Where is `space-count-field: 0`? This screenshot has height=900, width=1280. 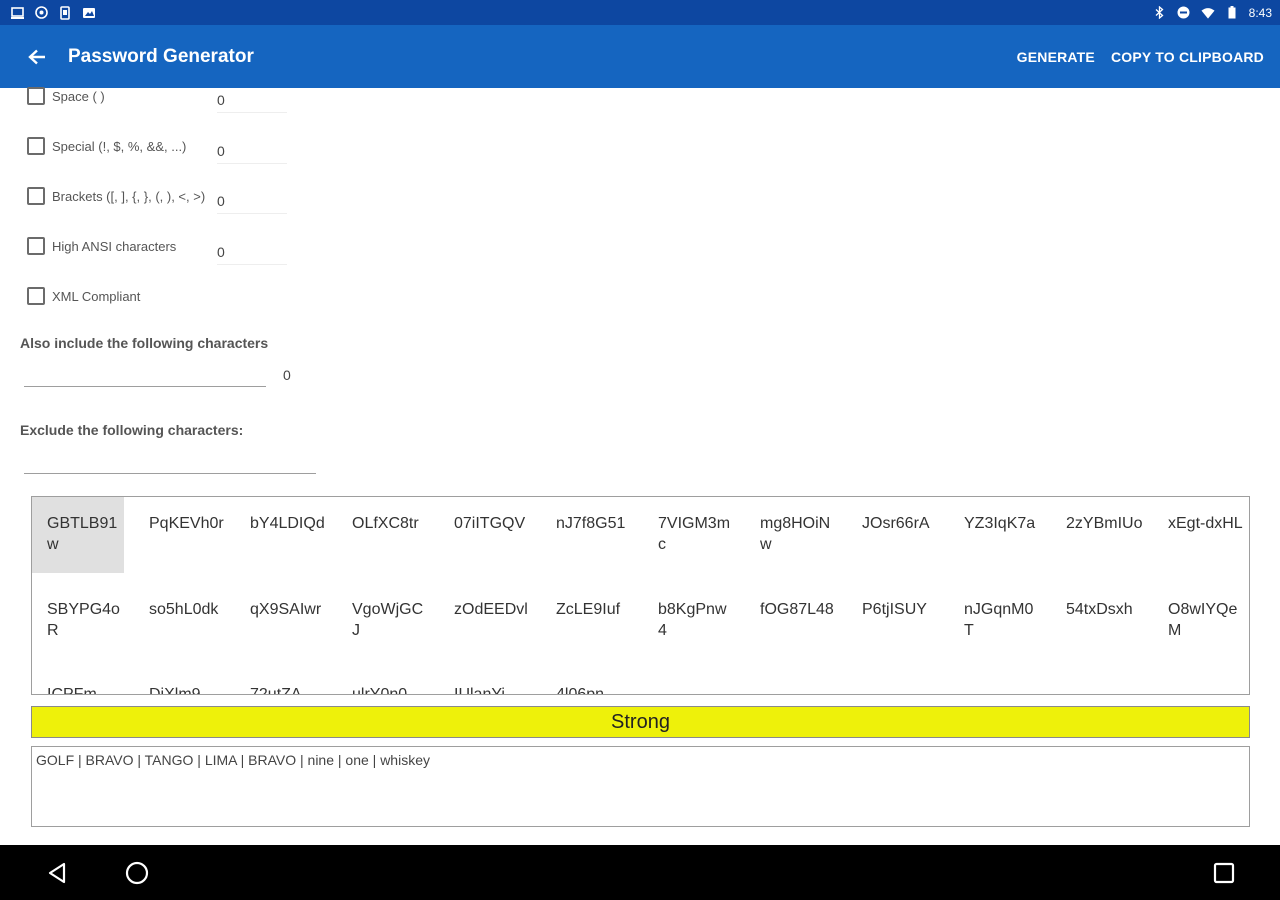 space-count-field: 0 is located at coordinates (252, 100).